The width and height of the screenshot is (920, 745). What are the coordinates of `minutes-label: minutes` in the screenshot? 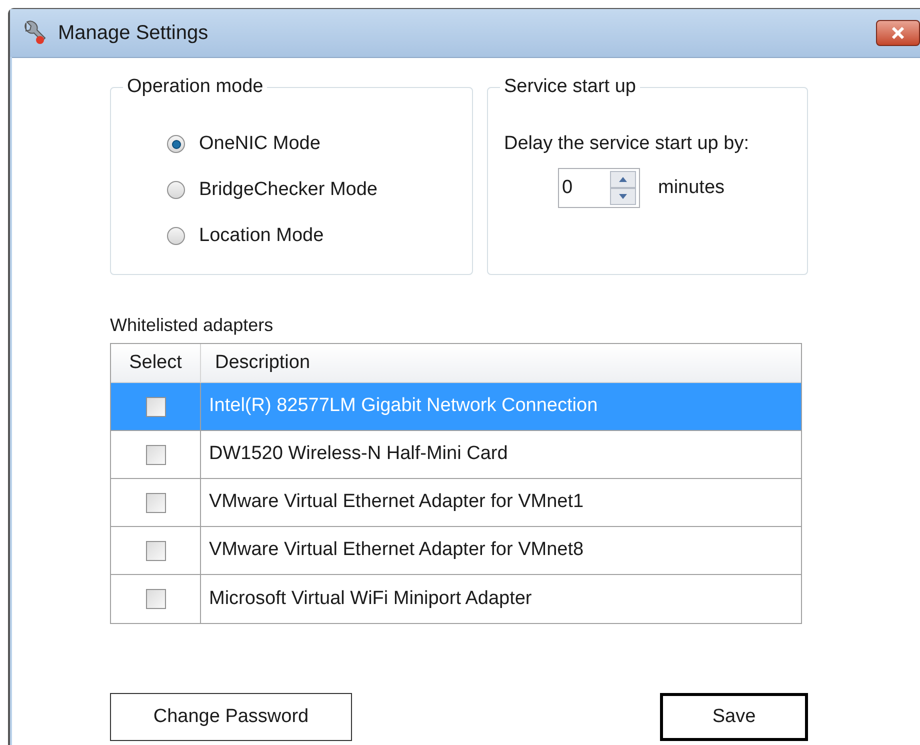 It's located at (691, 188).